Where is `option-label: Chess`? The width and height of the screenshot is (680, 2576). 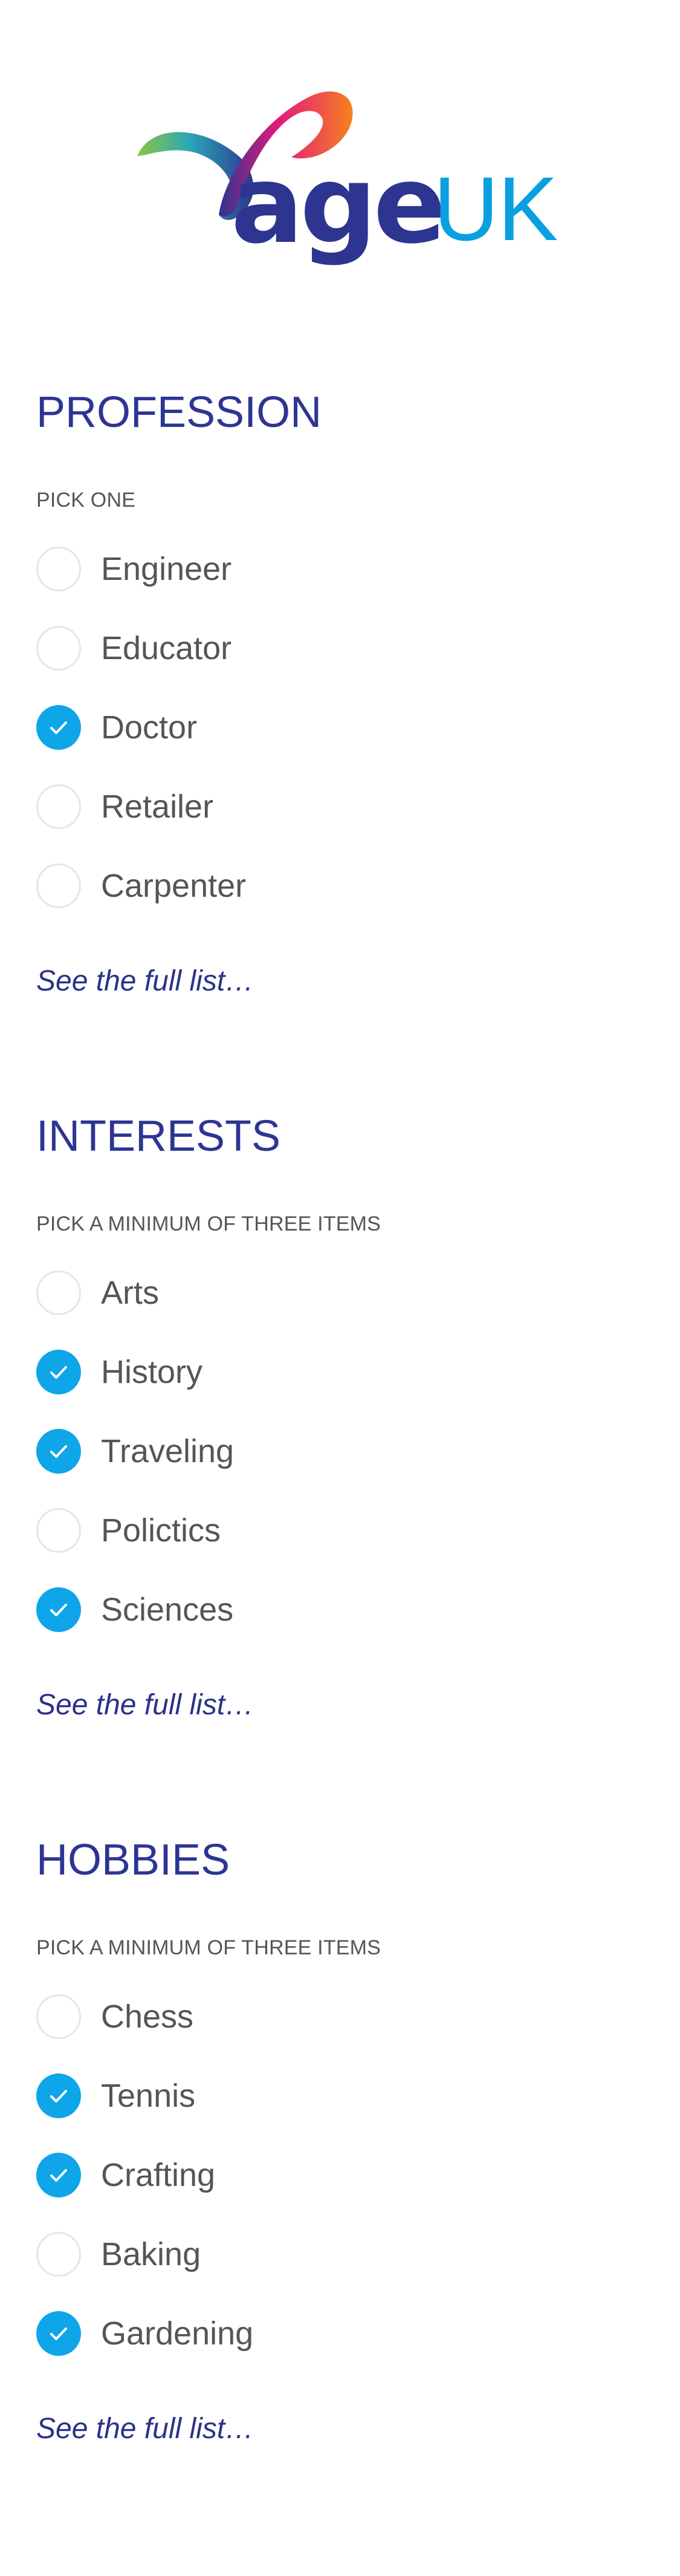 option-label: Chess is located at coordinates (147, 2016).